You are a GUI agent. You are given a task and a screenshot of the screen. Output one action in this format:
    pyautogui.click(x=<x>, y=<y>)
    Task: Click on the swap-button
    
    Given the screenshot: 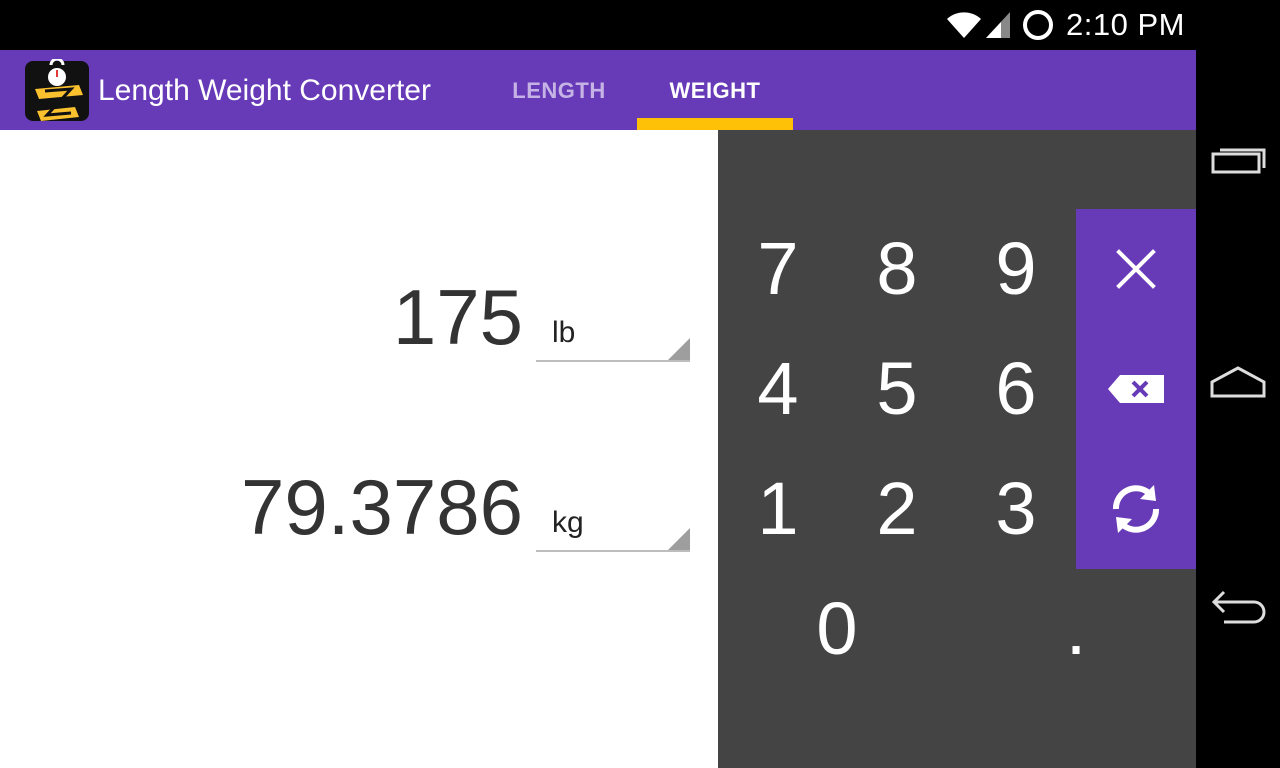 What is the action you would take?
    pyautogui.click(x=1136, y=509)
    